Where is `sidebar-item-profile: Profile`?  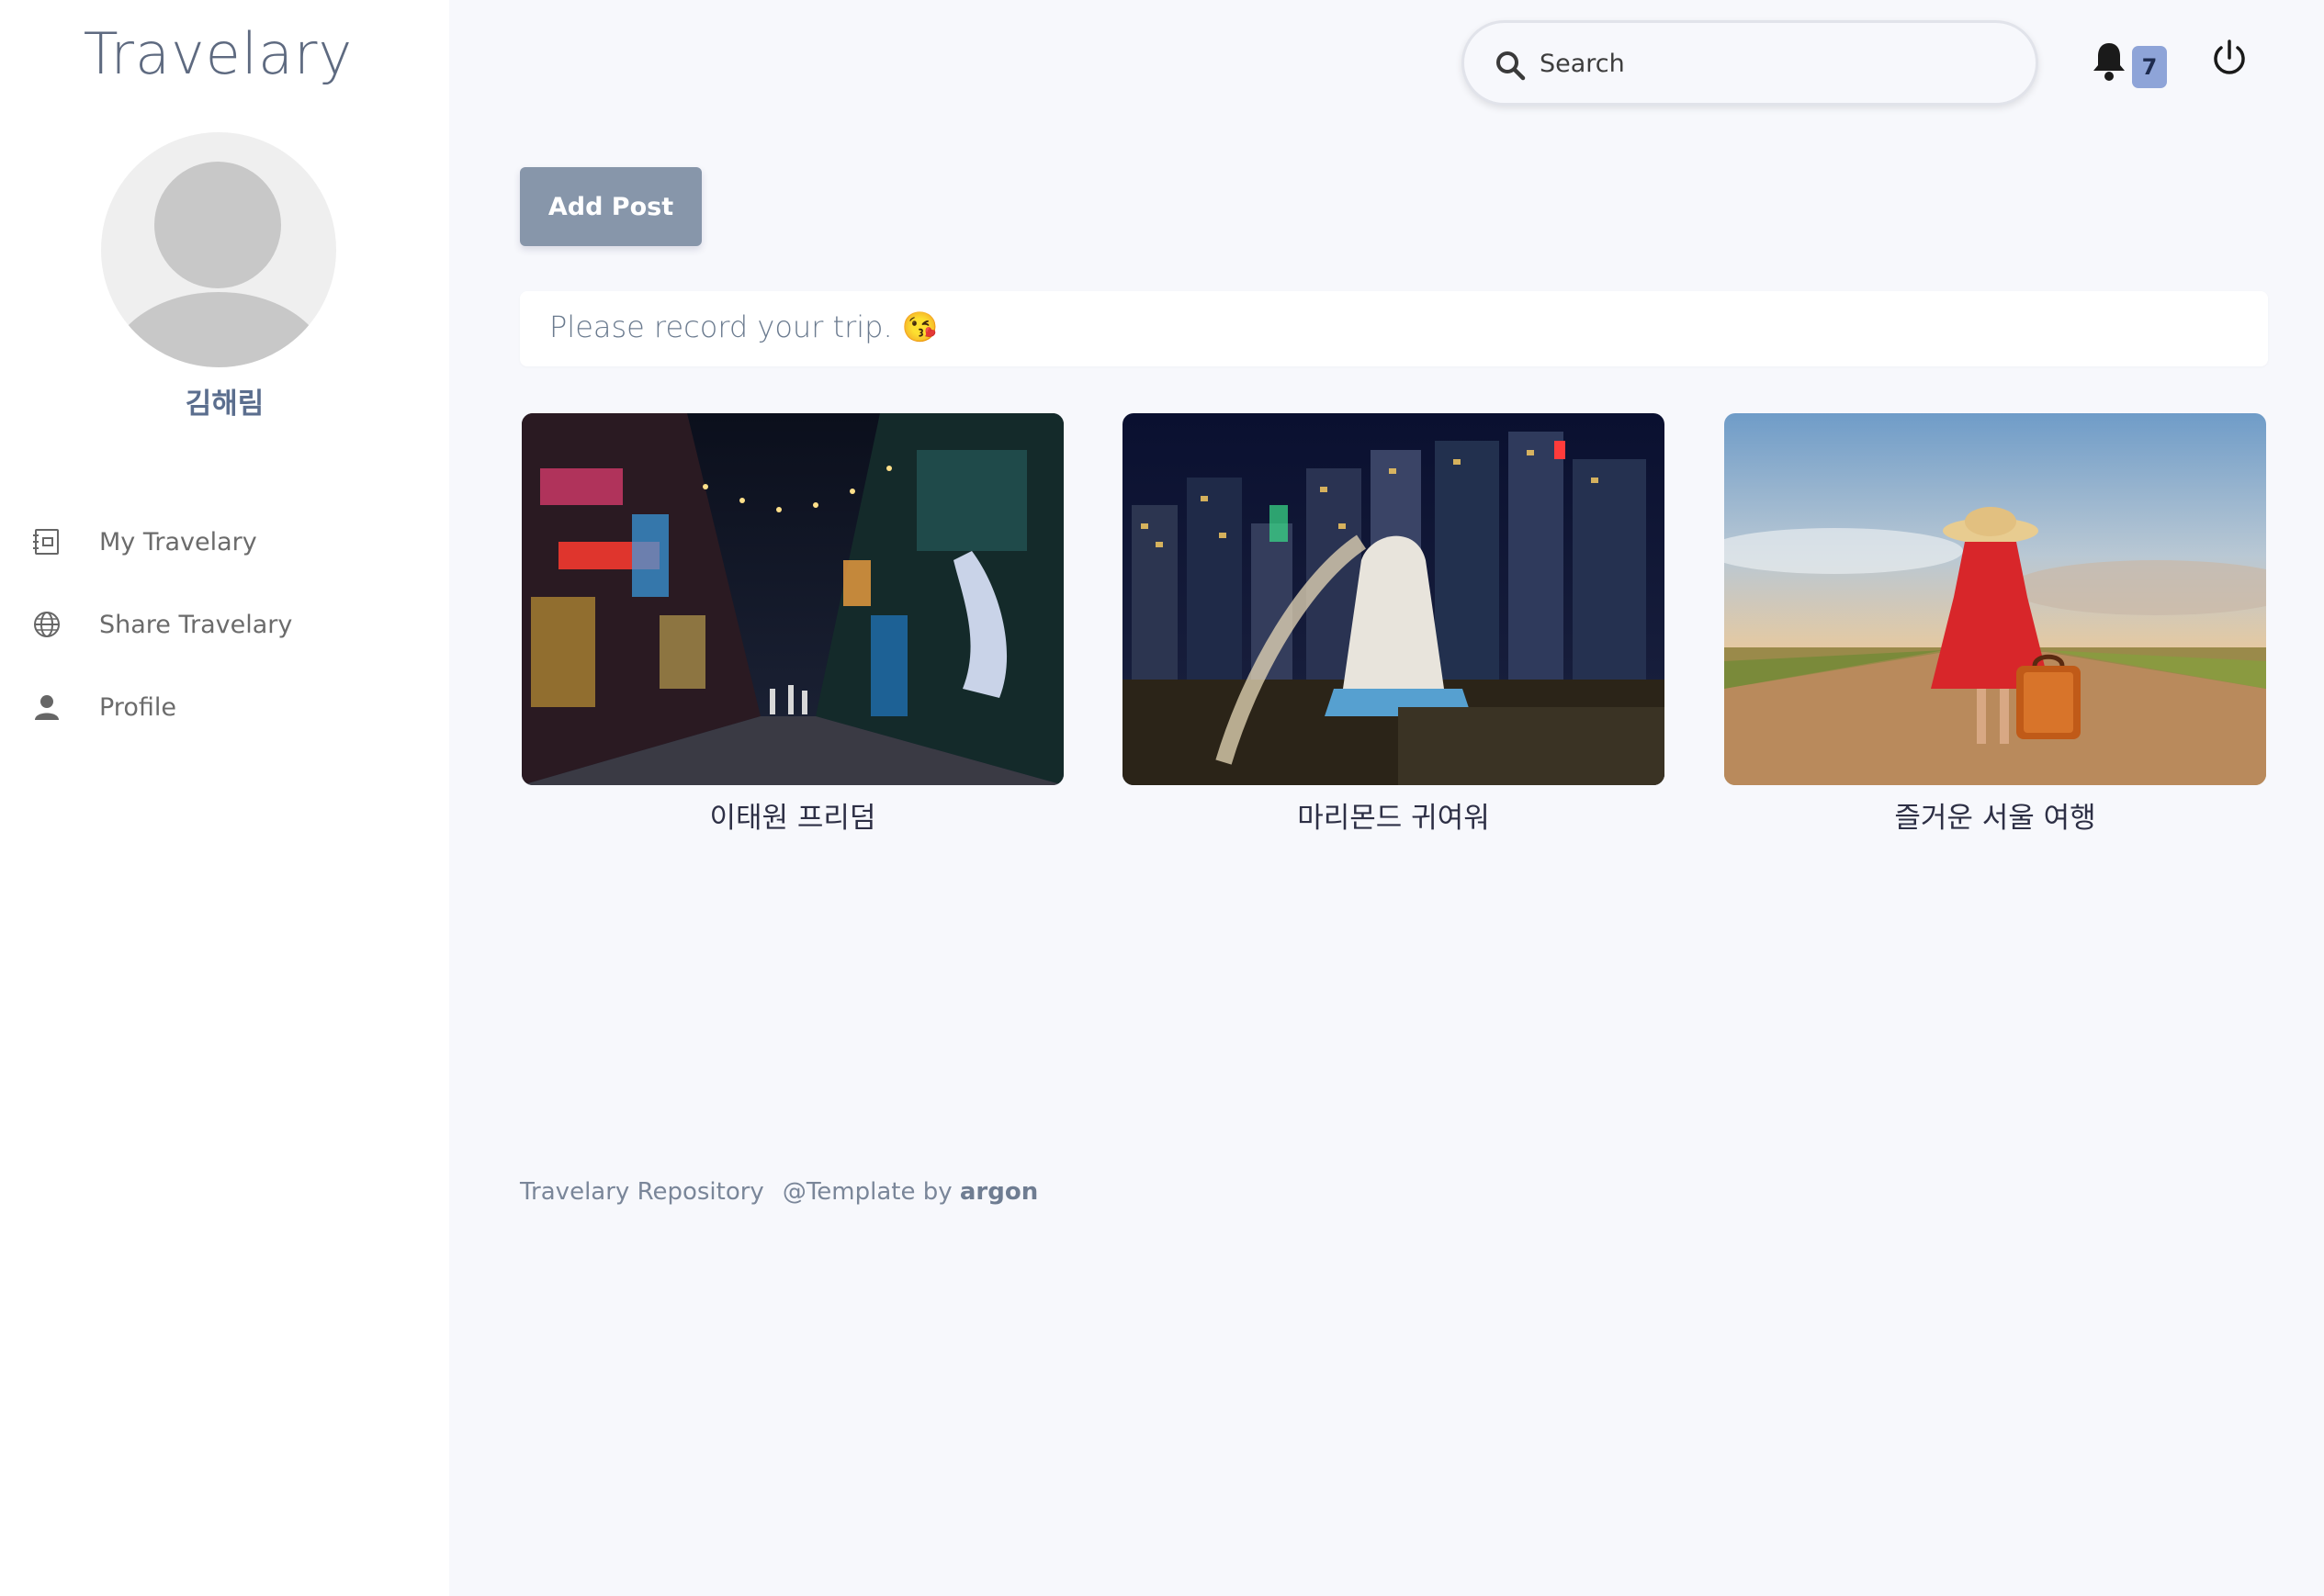 sidebar-item-profile: Profile is located at coordinates (224, 707).